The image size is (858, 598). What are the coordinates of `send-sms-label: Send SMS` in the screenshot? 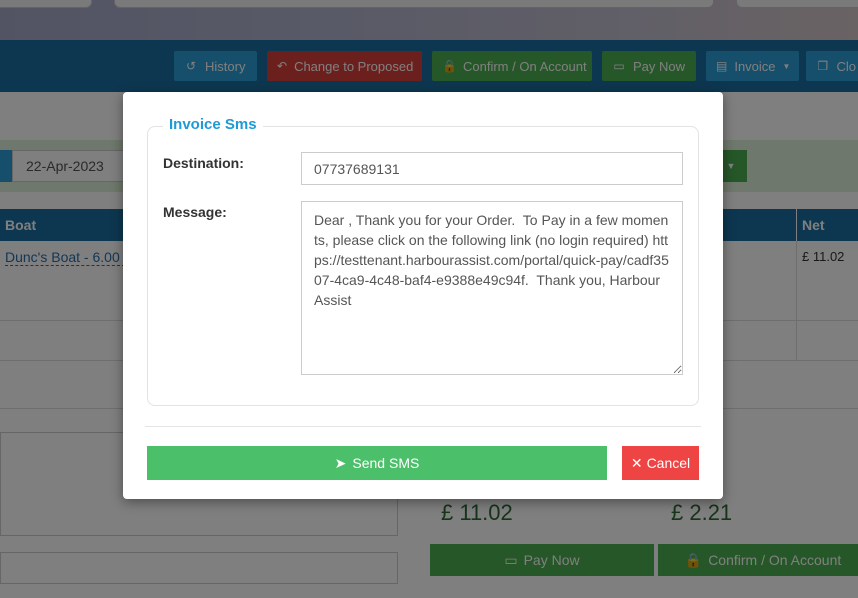 It's located at (386, 463).